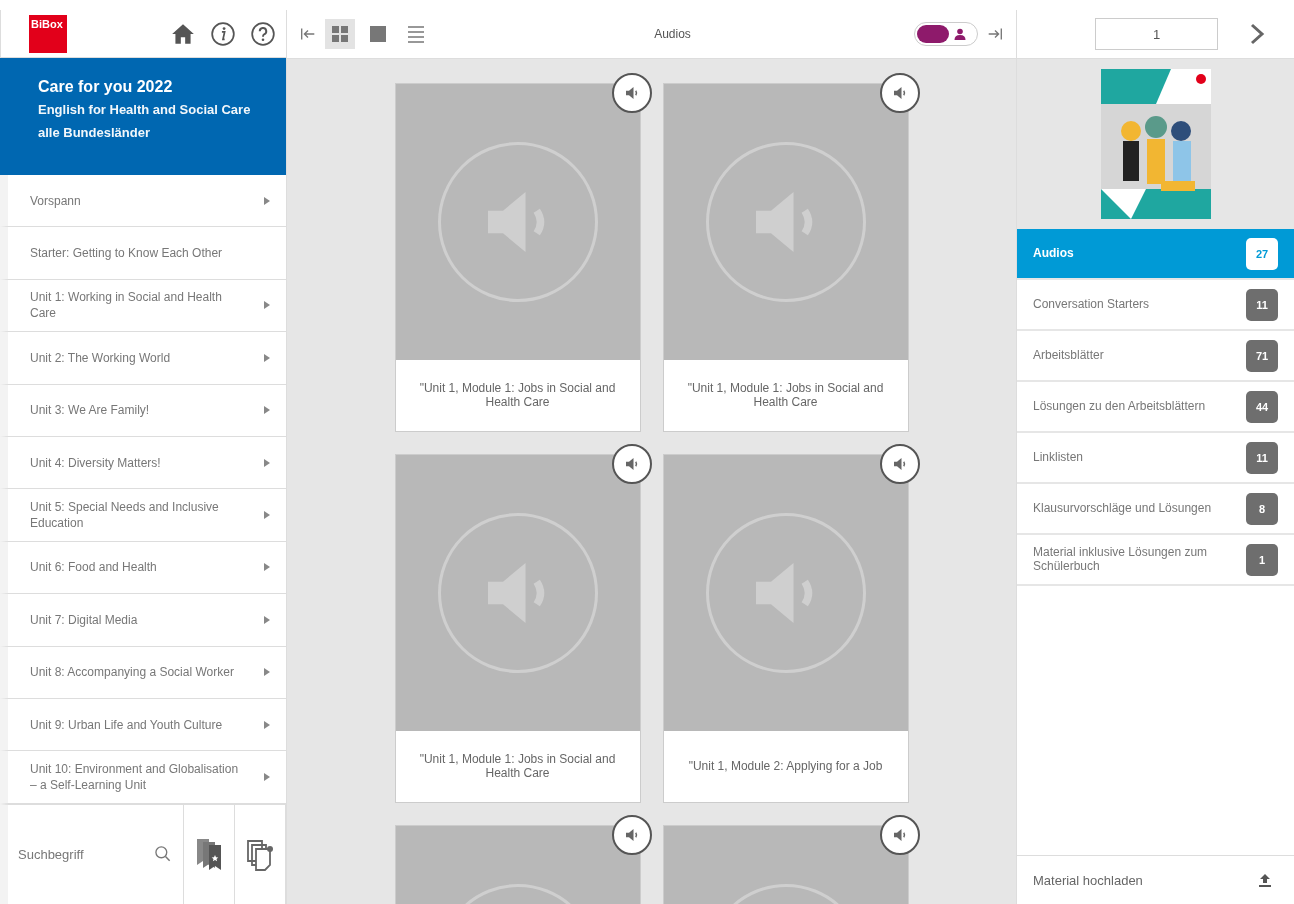 The image size is (1294, 904). I want to click on logo: BiBox, so click(48, 33).